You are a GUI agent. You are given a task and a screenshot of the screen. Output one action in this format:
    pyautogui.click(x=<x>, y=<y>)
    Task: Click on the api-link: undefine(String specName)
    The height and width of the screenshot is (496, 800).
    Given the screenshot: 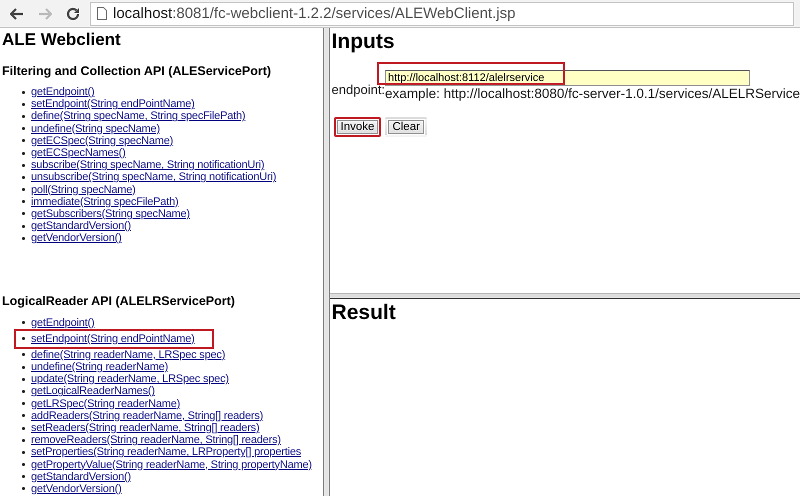 What is the action you would take?
    pyautogui.click(x=95, y=128)
    